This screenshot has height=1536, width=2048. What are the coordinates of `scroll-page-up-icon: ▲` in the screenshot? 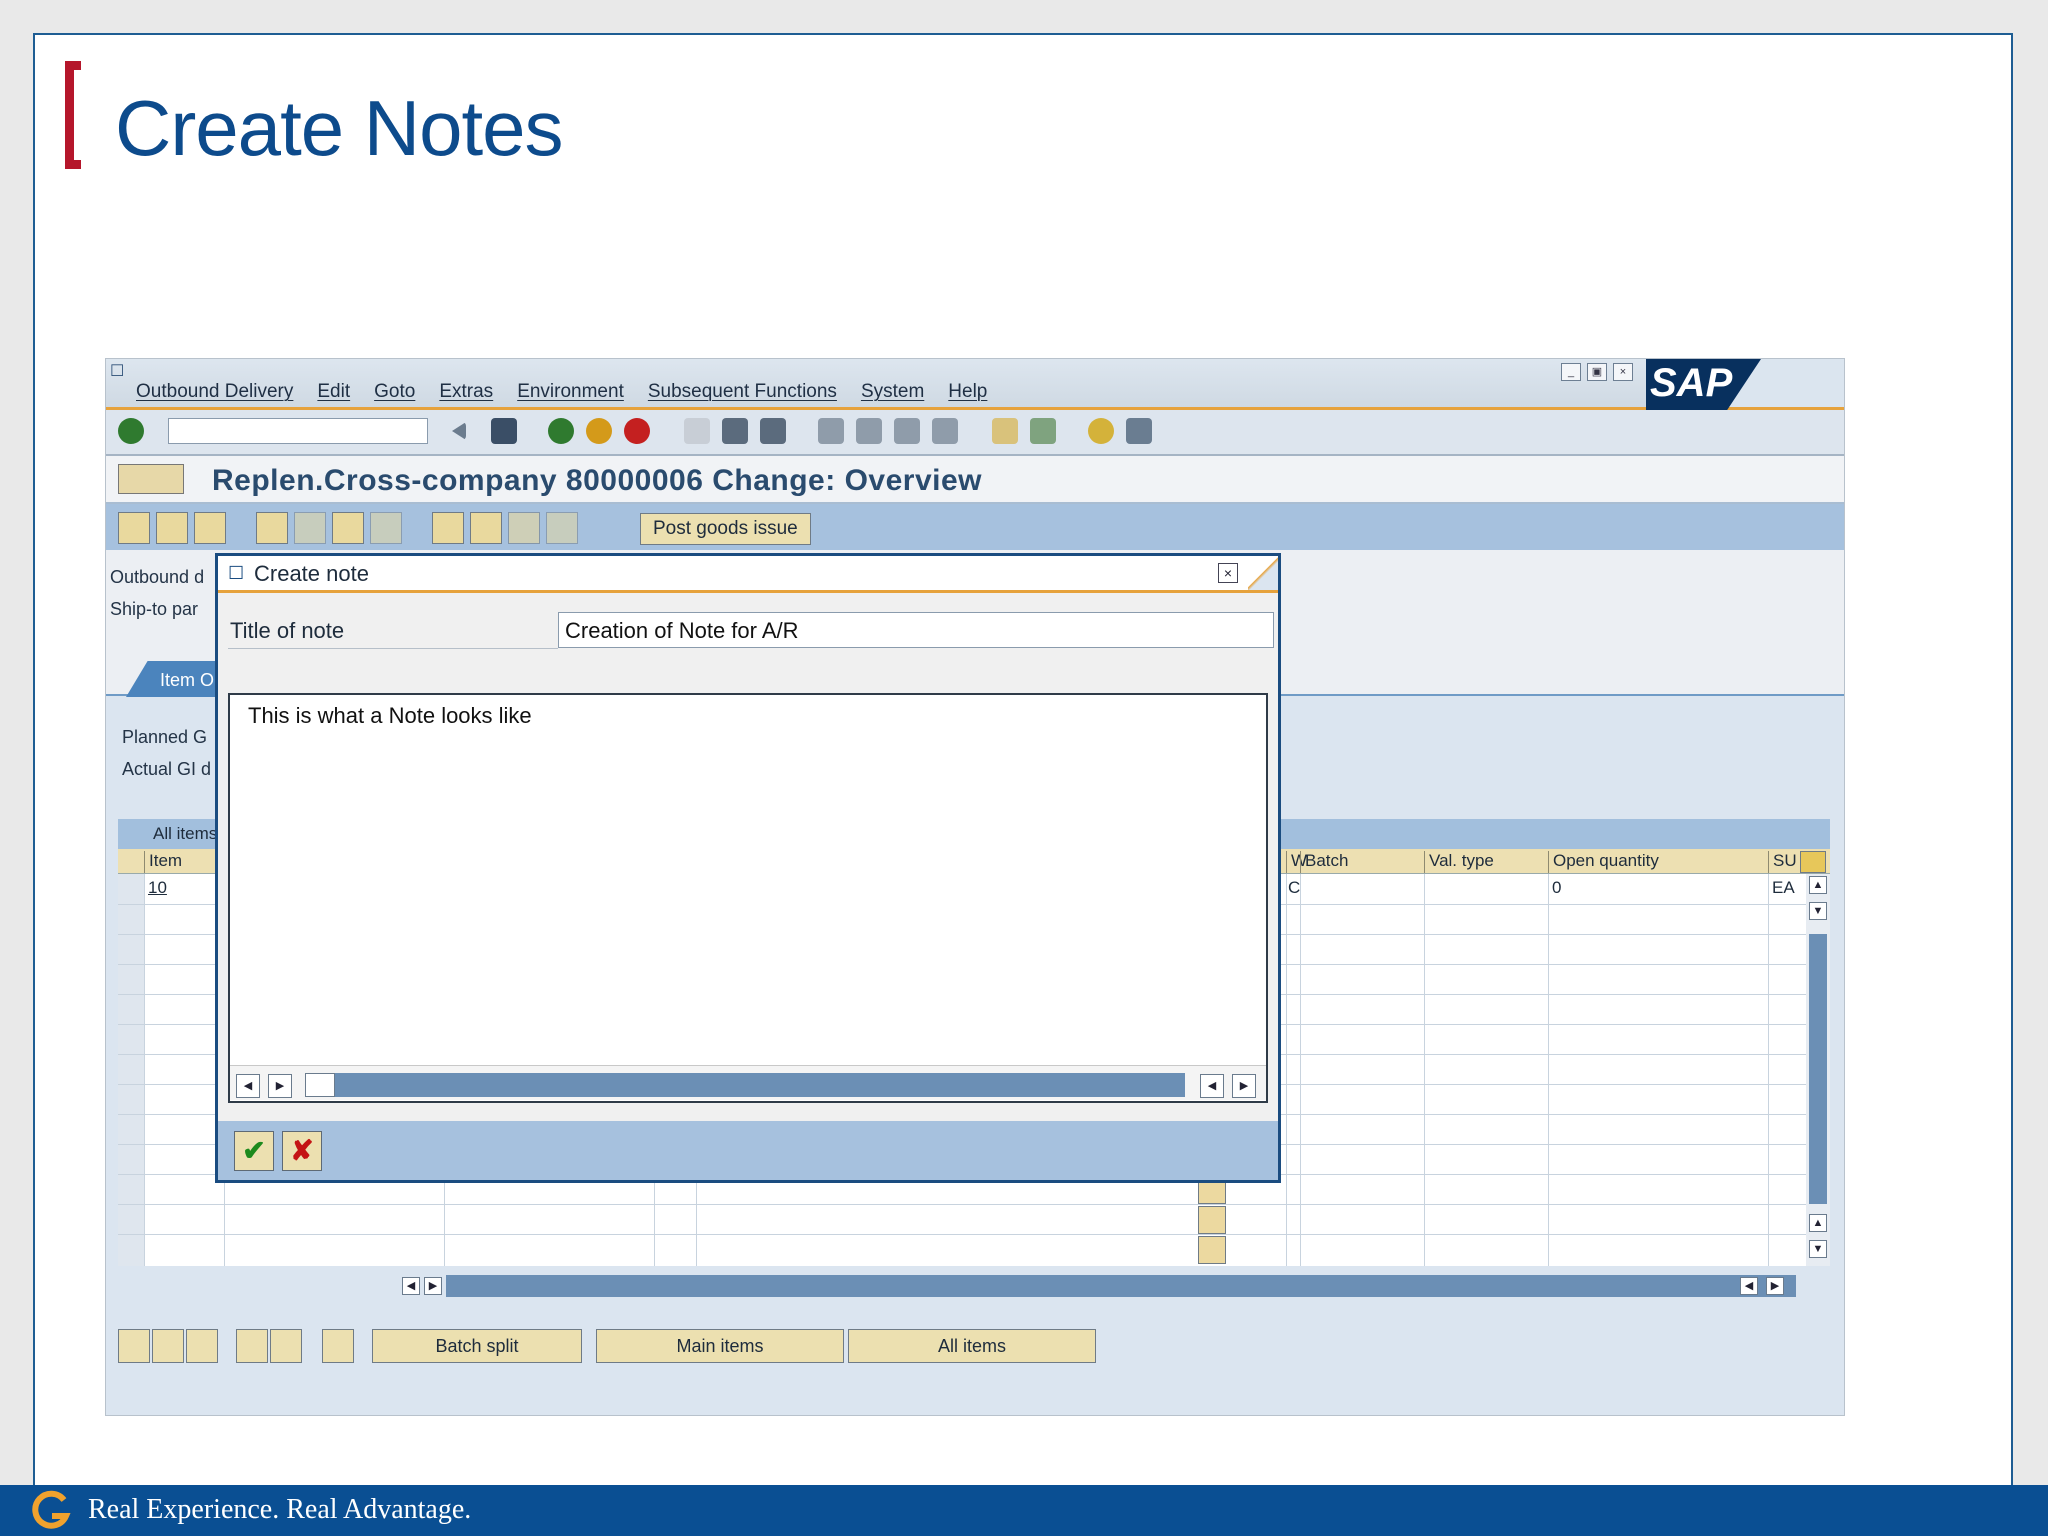 It's located at (1818, 1223).